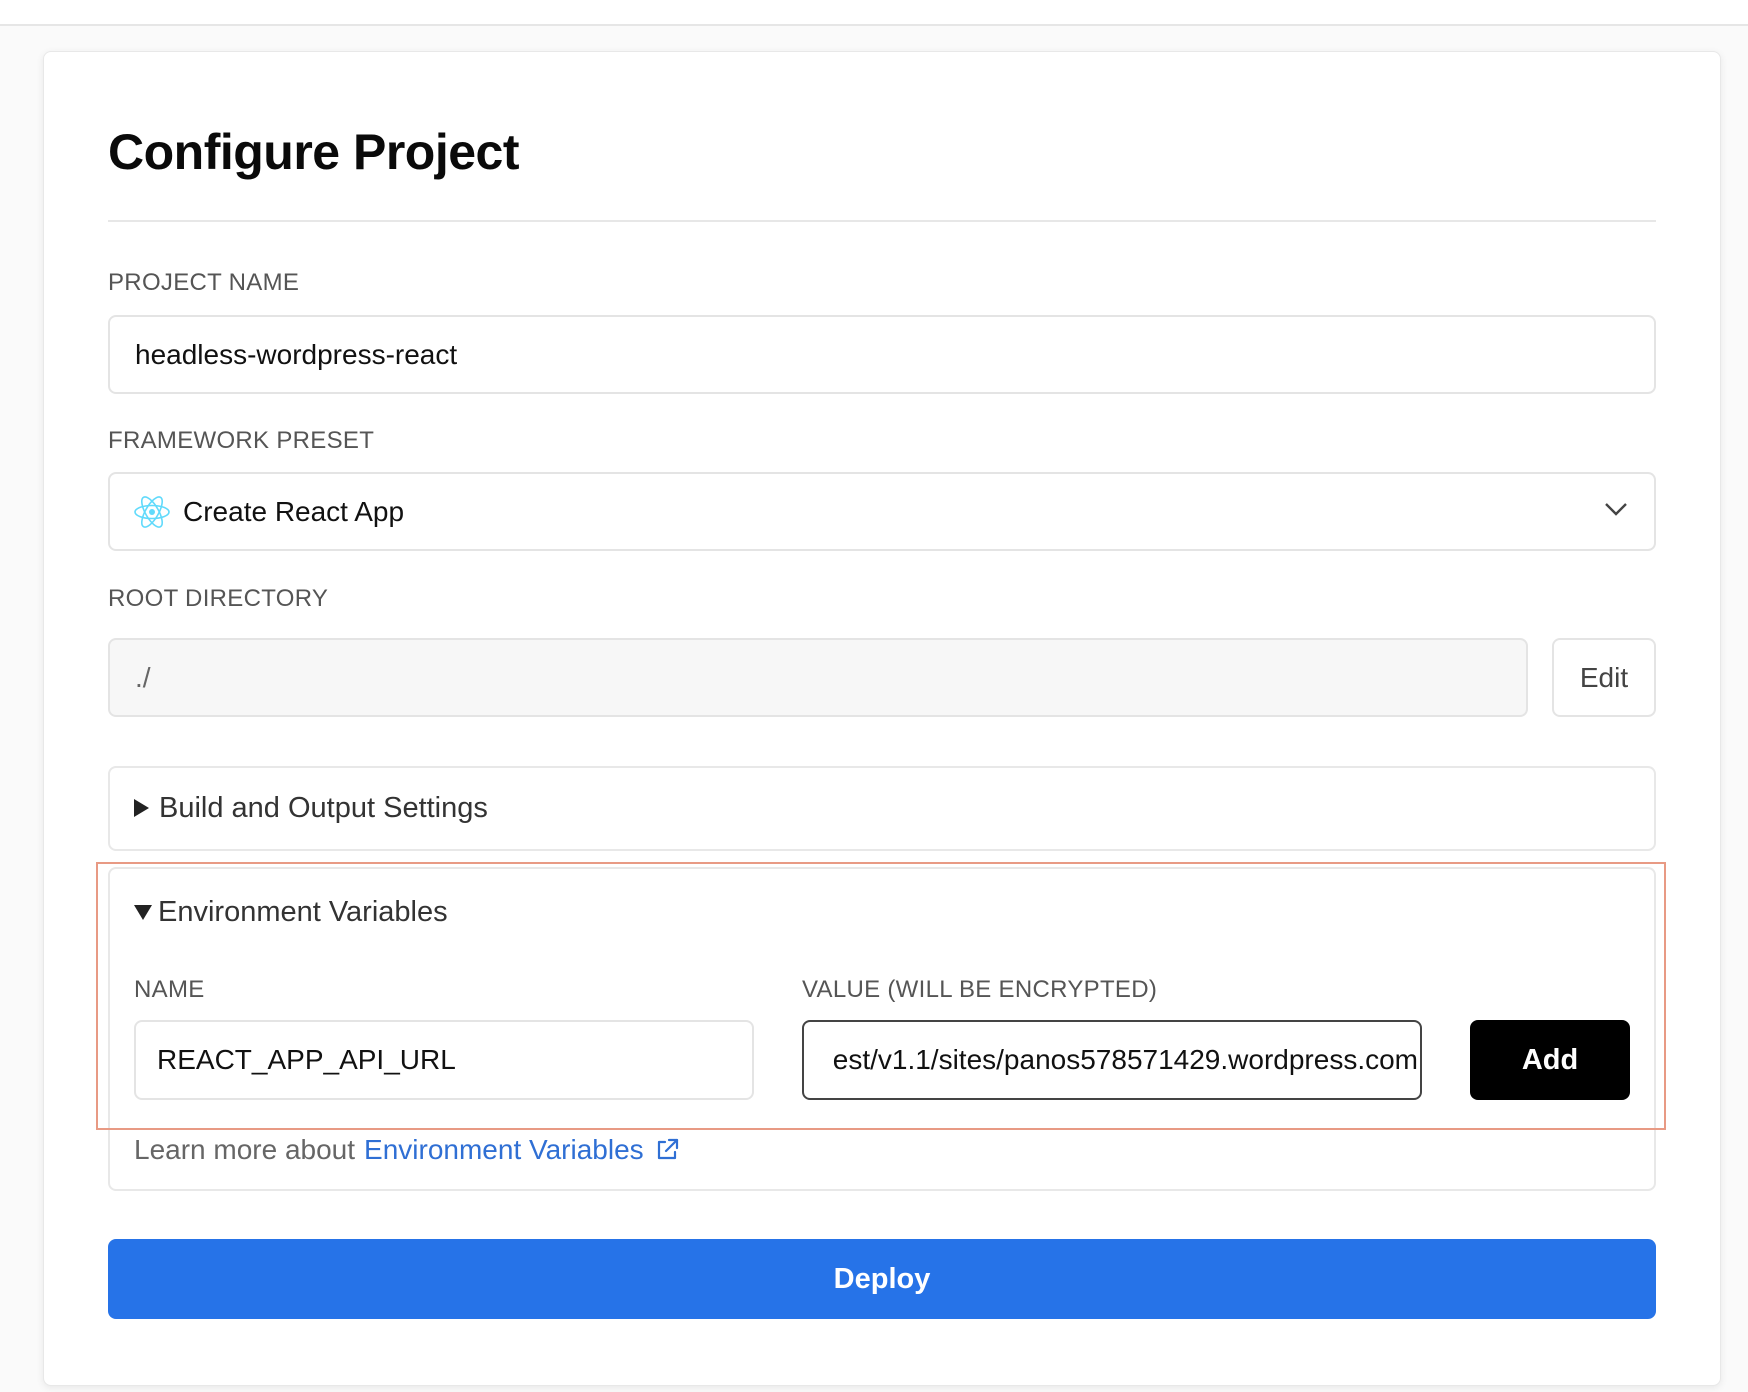 The image size is (1748, 1392). What do you see at coordinates (241, 440) in the screenshot?
I see `framework-preset-label: FRAMEWORK PRESET` at bounding box center [241, 440].